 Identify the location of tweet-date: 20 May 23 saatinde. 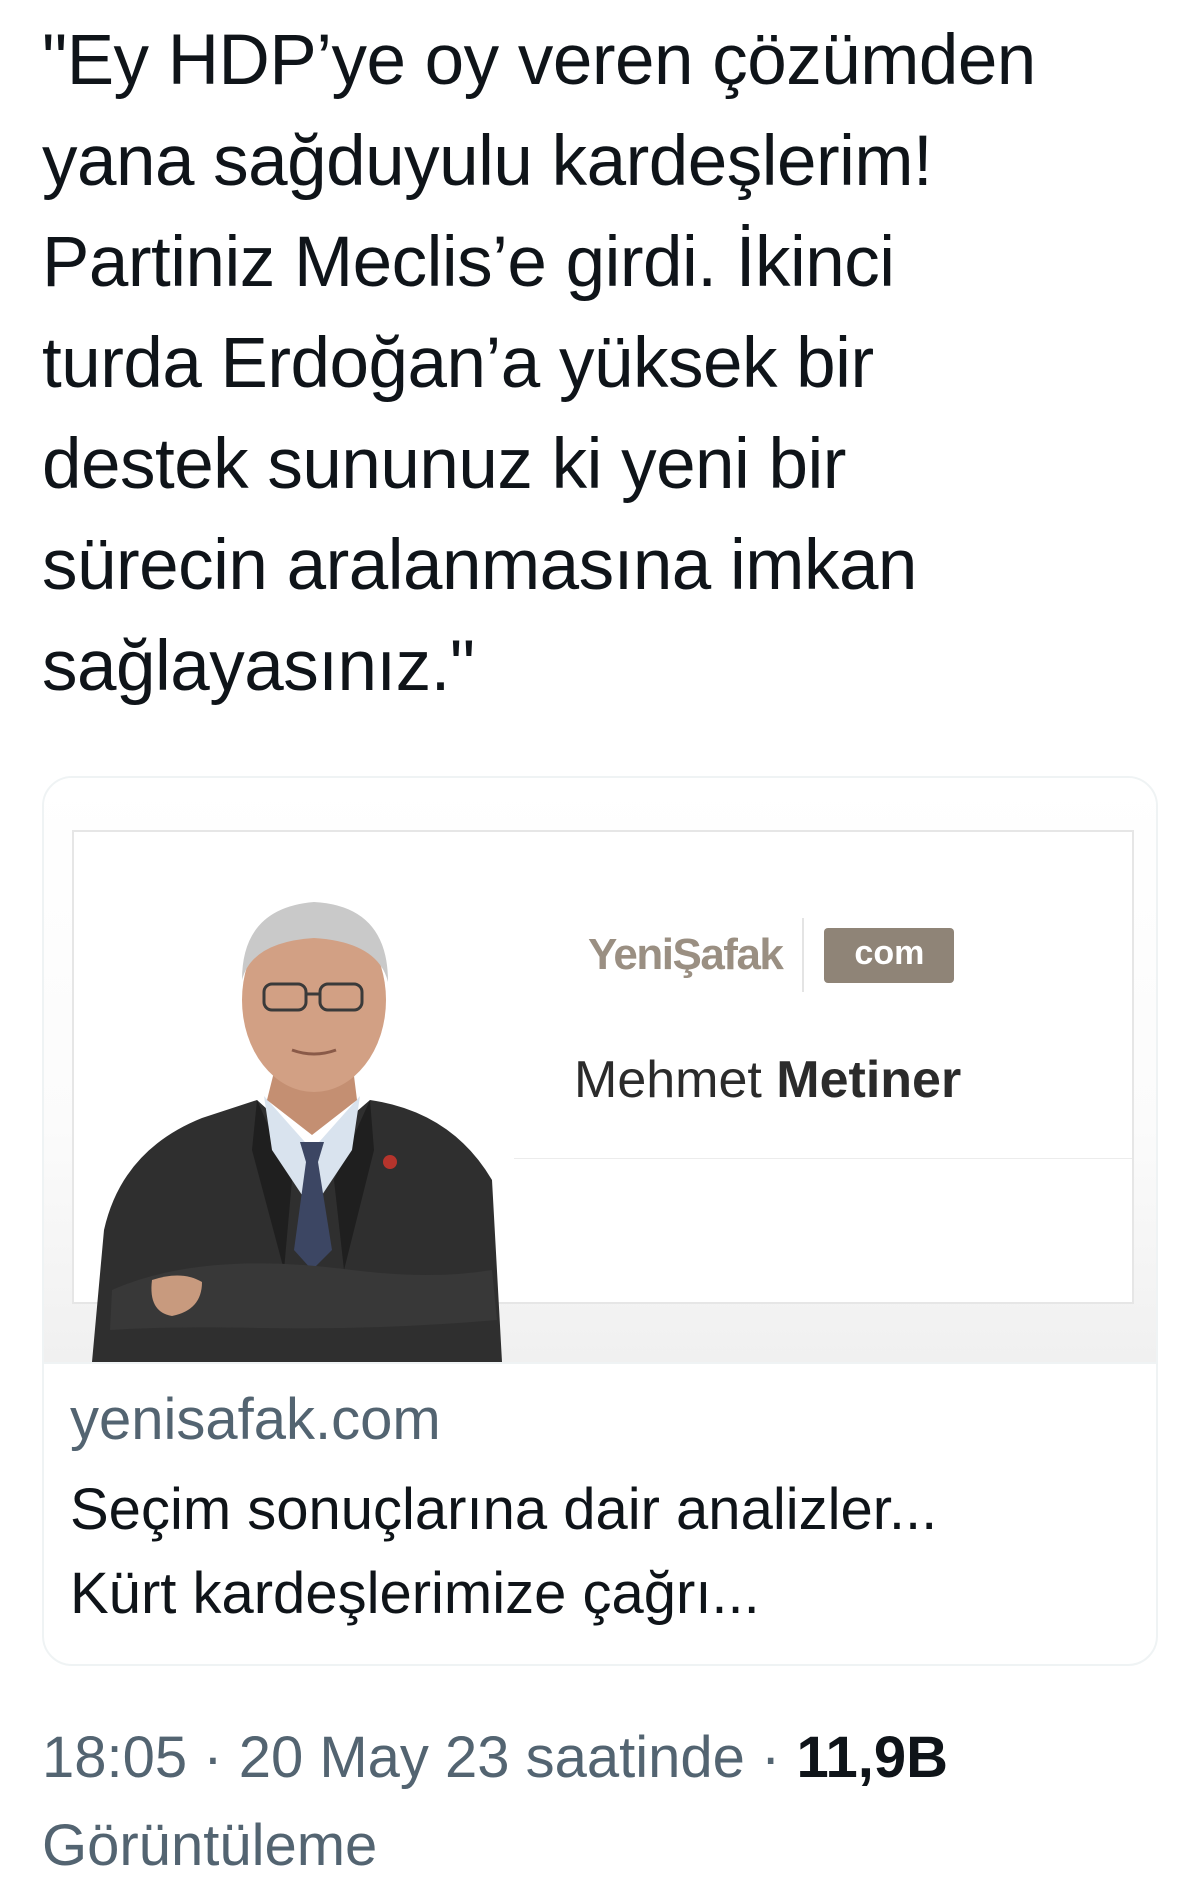
(492, 1757).